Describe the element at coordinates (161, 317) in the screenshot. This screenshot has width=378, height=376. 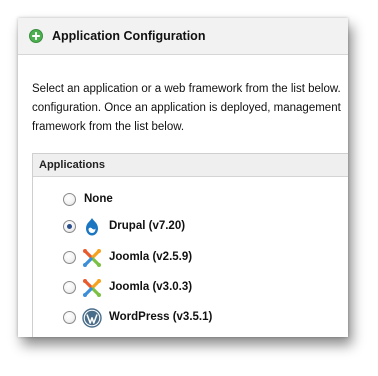
I see `app-label-wordpress: WordPress (v3.5.1)` at that location.